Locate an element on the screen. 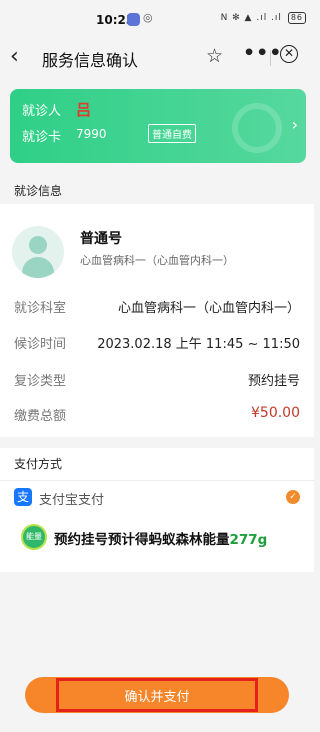  row-value: 2023.02.18 上午 11:45 ~ 11:50 is located at coordinates (198, 344).